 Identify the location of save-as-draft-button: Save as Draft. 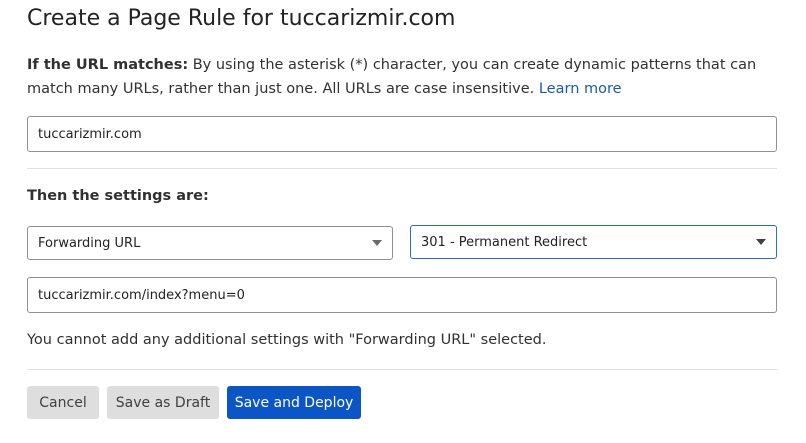
(163, 402).